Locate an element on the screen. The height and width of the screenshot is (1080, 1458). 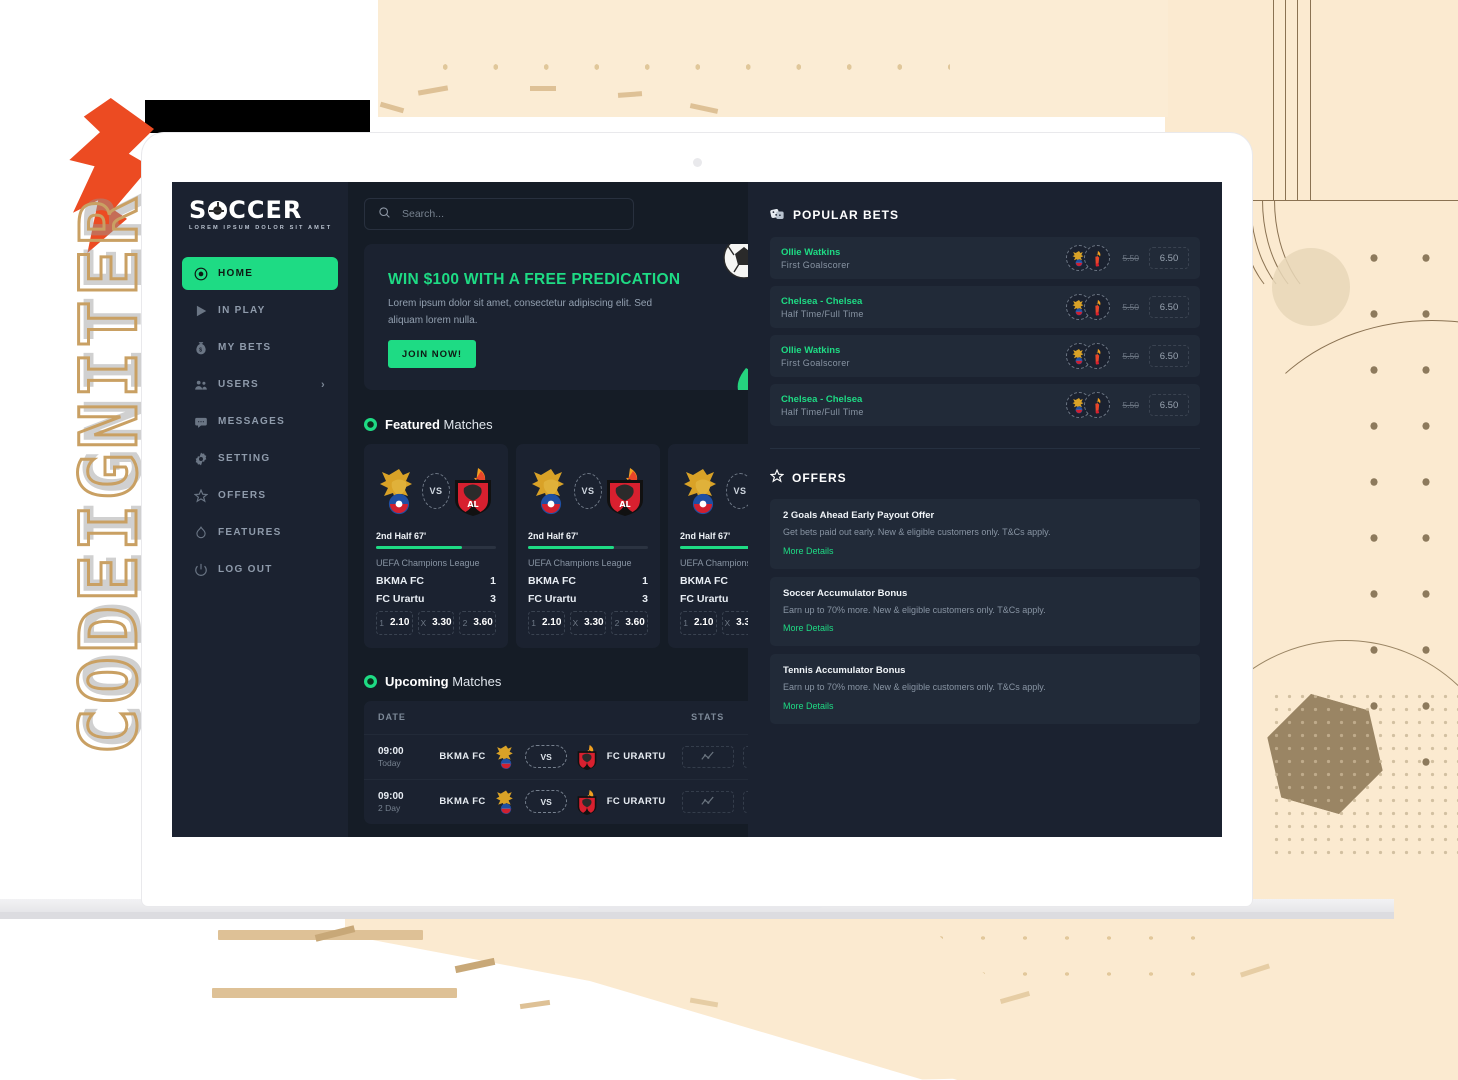
sidebar-item-label: USERS is located at coordinates (238, 384).